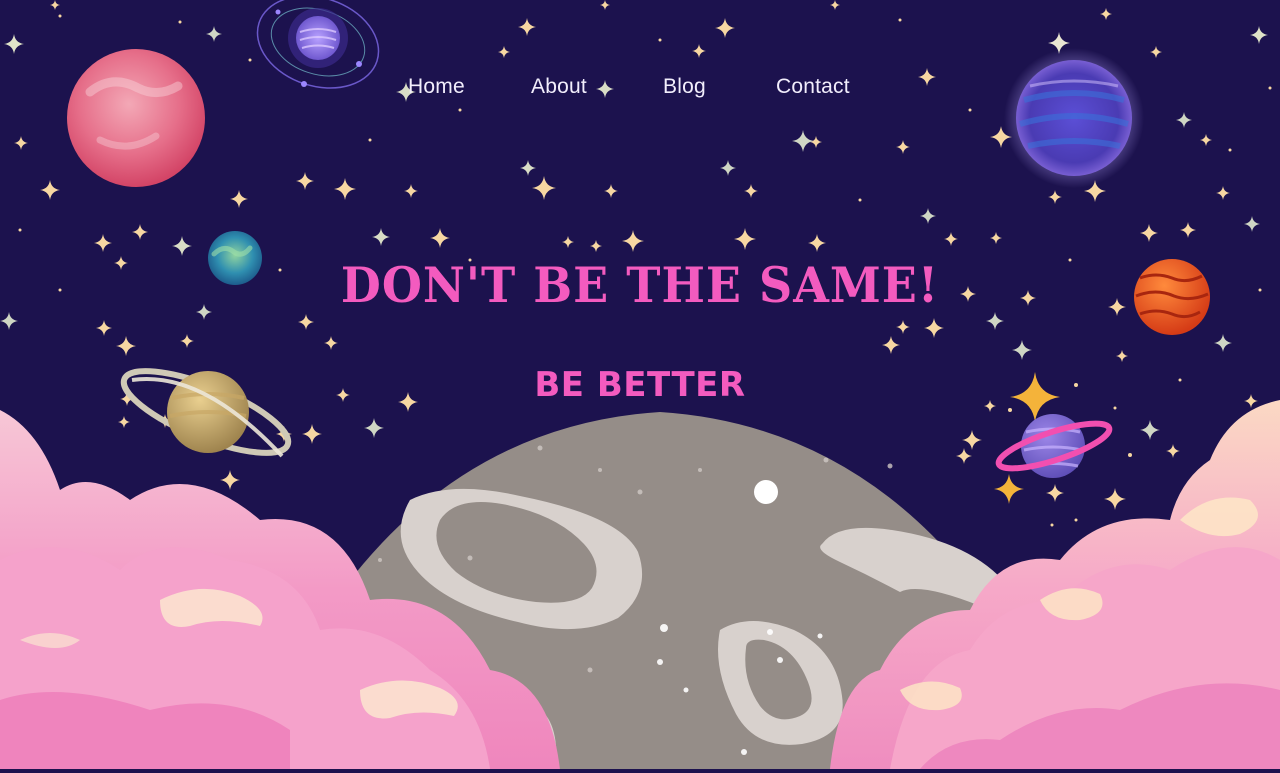  Describe the element at coordinates (436, 87) in the screenshot. I see `nav-home-link: Home` at that location.